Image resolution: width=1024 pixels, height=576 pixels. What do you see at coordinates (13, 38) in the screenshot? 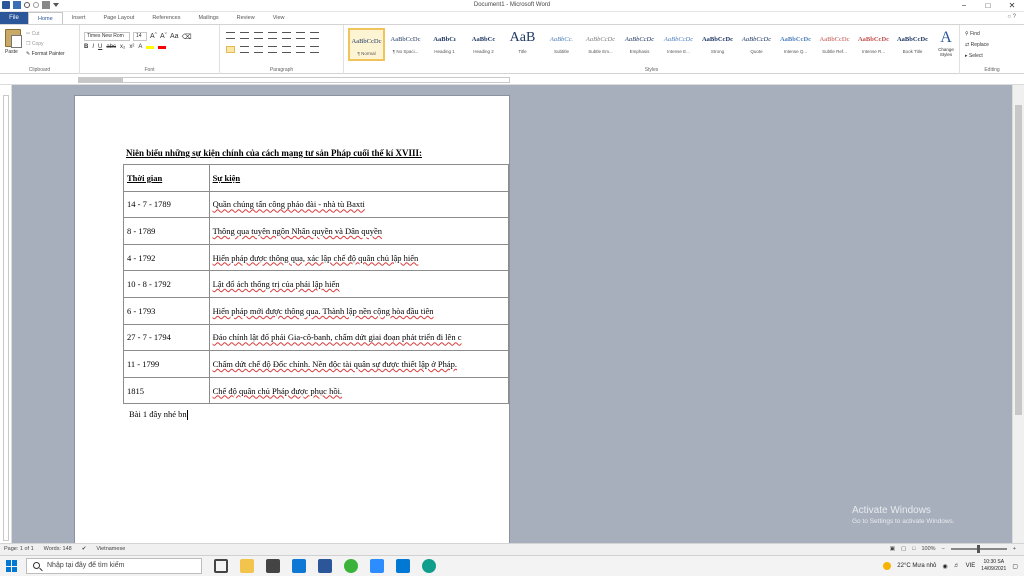
I see `paste-icon` at bounding box center [13, 38].